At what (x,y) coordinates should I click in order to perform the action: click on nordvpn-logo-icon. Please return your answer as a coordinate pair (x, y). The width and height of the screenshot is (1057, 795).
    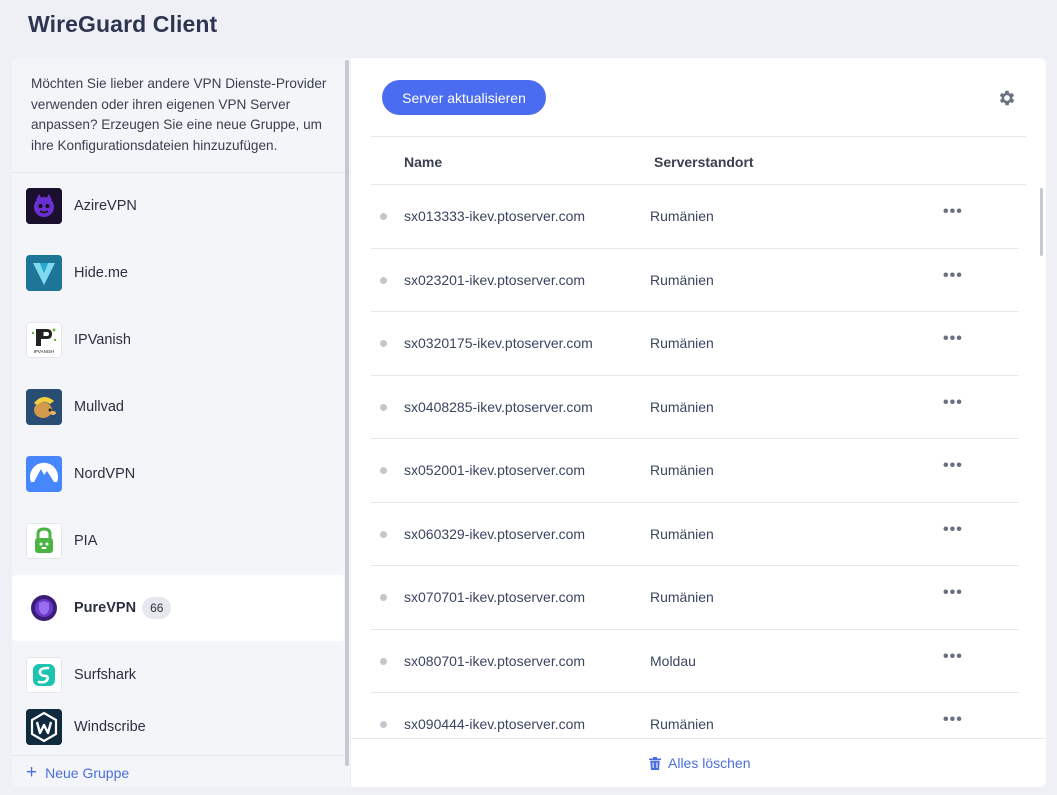
    Looking at the image, I should click on (44, 474).